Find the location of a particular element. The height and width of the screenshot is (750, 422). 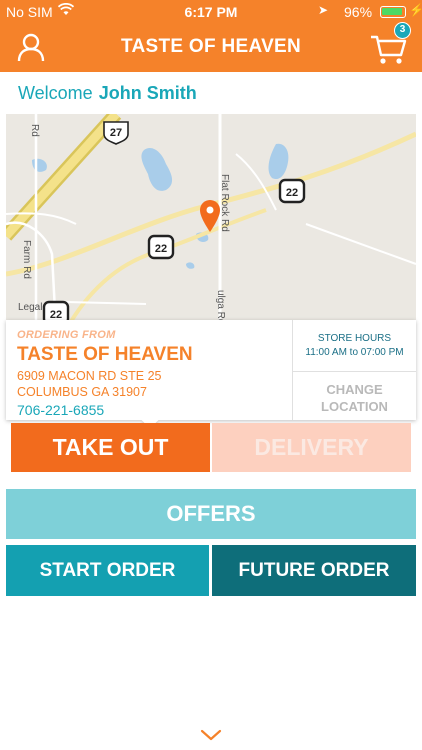

change-location-label-2: LOCATION is located at coordinates (354, 406).